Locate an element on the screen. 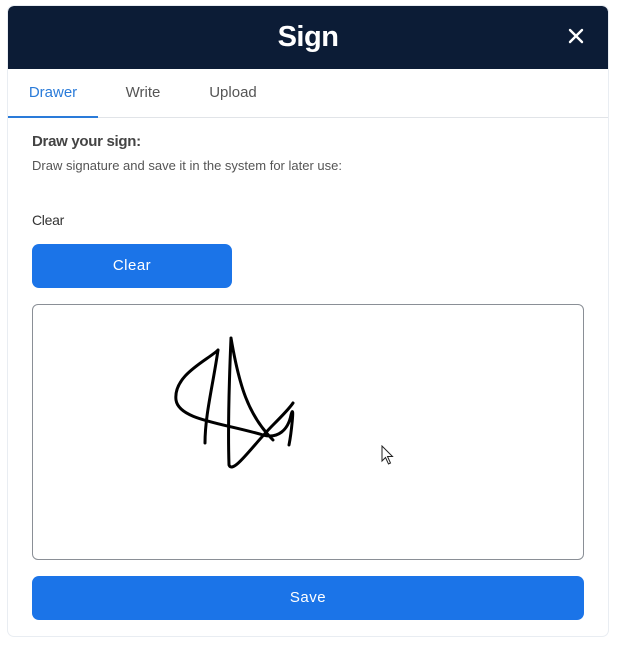 This screenshot has width=630, height=664. tab-drawer: Drawer is located at coordinates (53, 93).